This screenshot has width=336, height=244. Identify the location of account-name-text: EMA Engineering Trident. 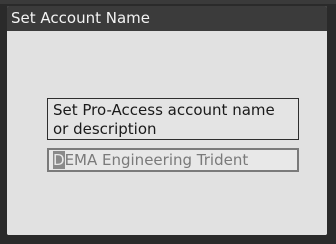
(156, 160).